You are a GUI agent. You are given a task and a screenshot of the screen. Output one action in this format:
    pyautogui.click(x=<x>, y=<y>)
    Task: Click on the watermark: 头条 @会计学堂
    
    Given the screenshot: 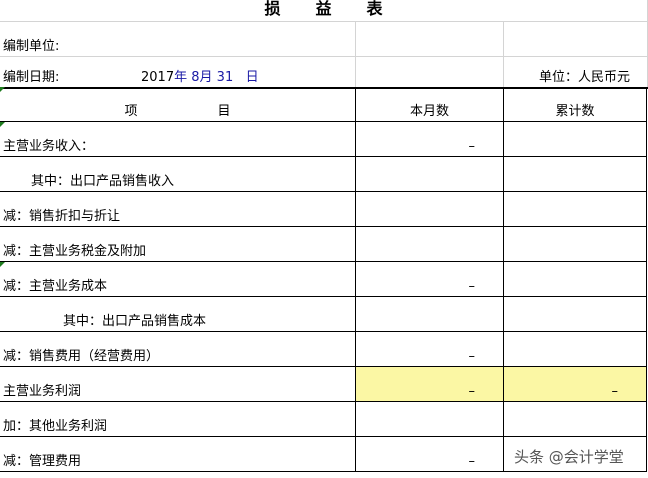 What is the action you would take?
    pyautogui.click(x=569, y=457)
    